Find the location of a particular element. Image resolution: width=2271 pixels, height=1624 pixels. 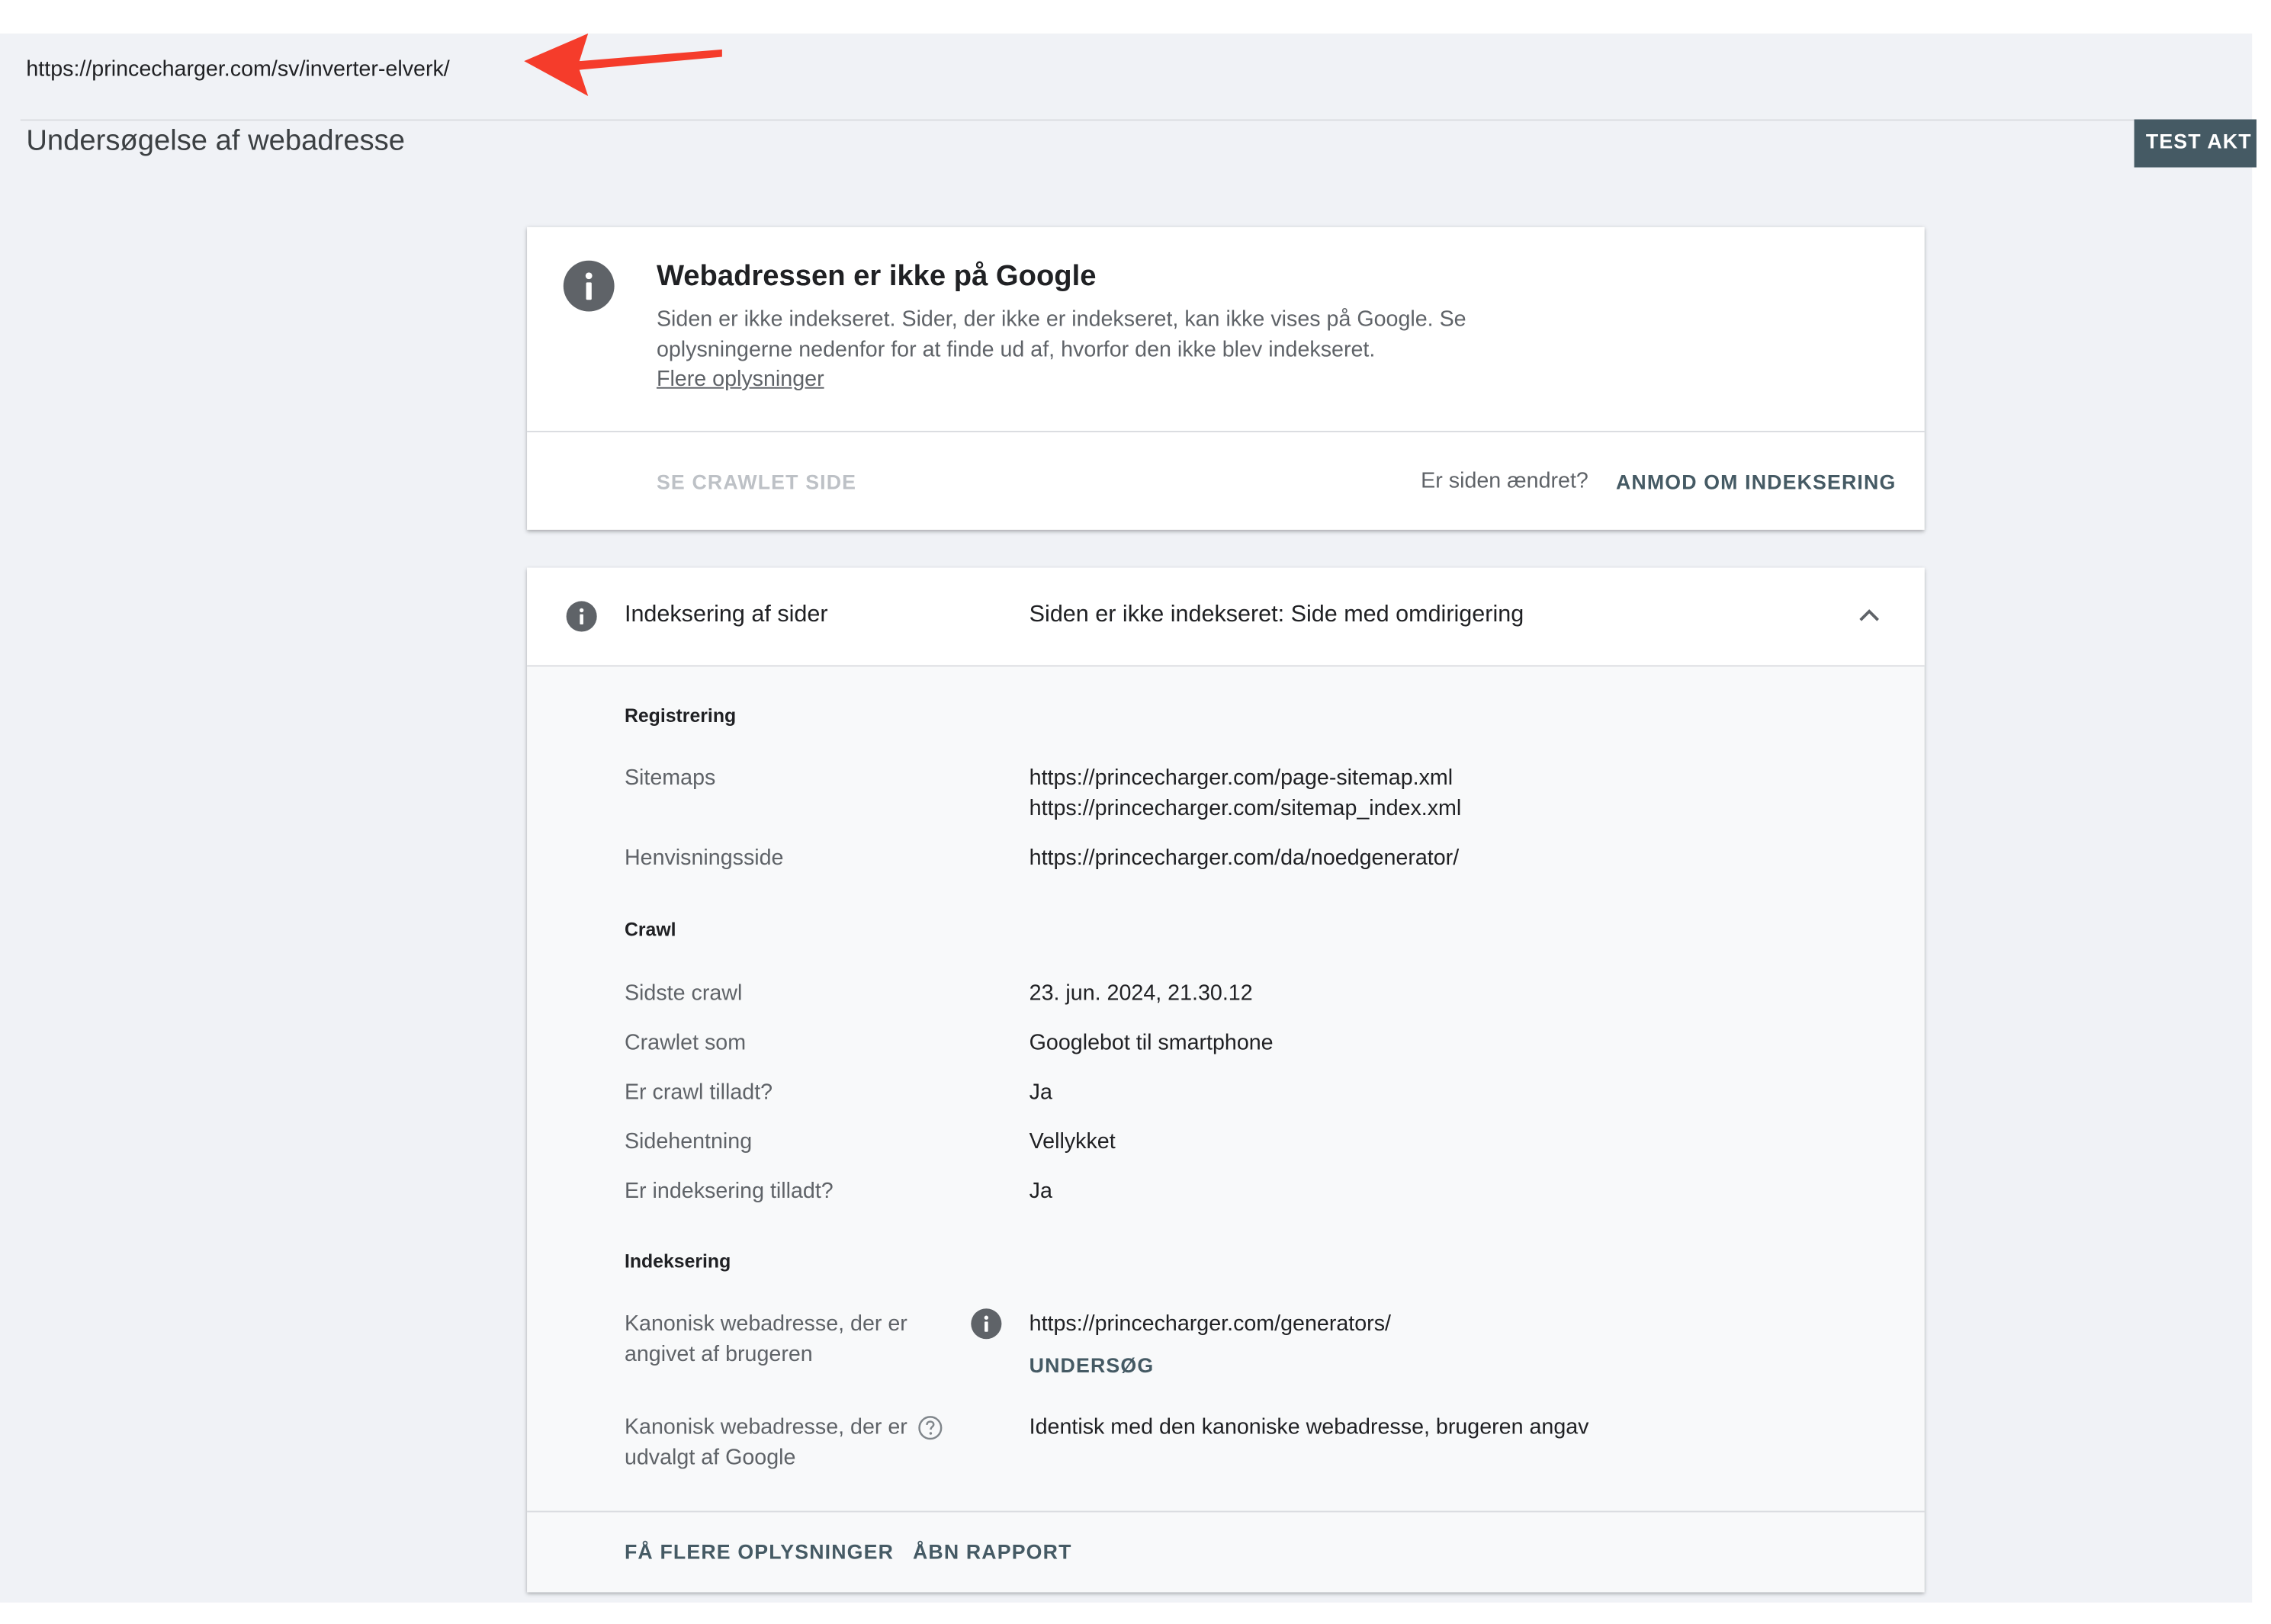

view-crawled-page-button: SE CRAWLET SIDE is located at coordinates (756, 482).